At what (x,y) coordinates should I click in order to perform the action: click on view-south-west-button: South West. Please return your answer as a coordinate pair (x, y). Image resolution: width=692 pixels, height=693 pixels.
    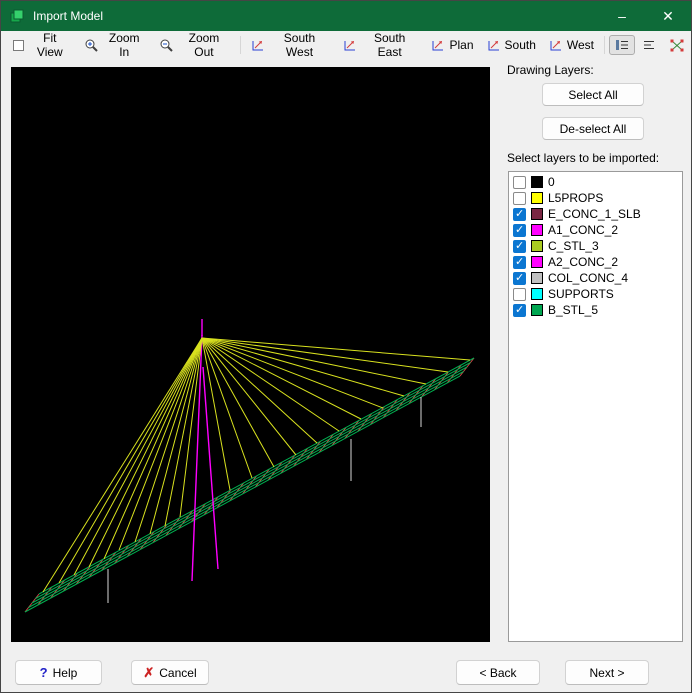
    Looking at the image, I should click on (290, 45).